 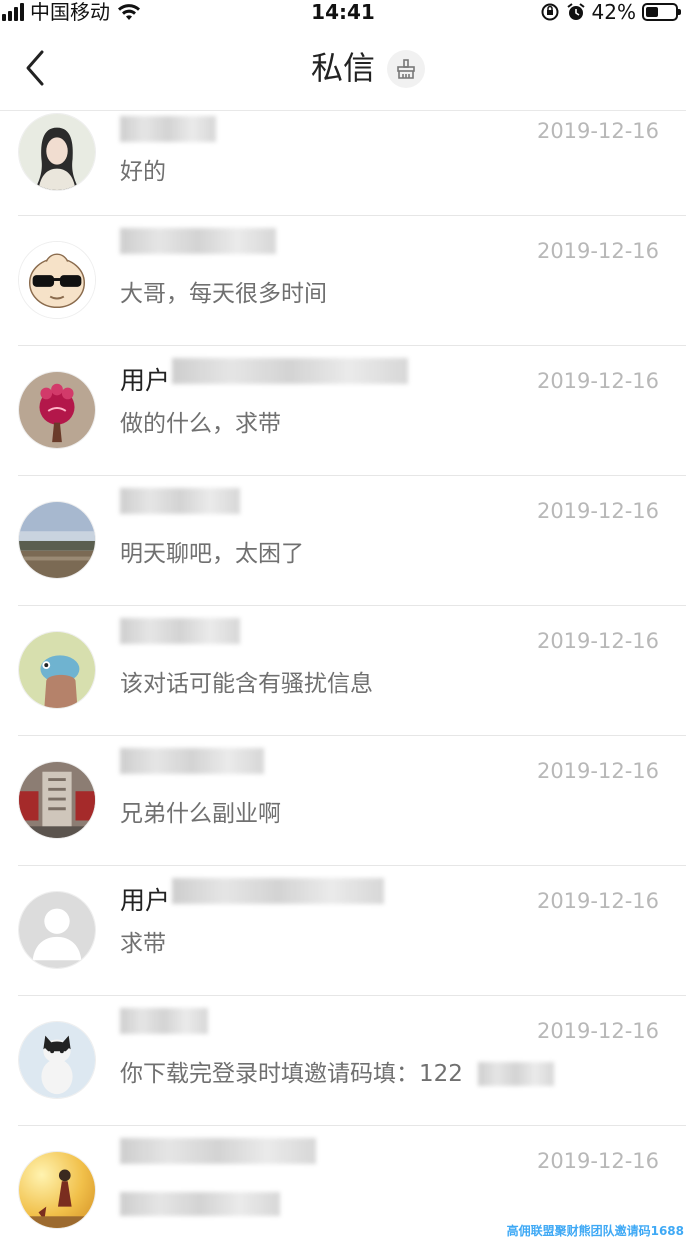 What do you see at coordinates (200, 814) in the screenshot?
I see `message-preview: 兄弟什么副业啊` at bounding box center [200, 814].